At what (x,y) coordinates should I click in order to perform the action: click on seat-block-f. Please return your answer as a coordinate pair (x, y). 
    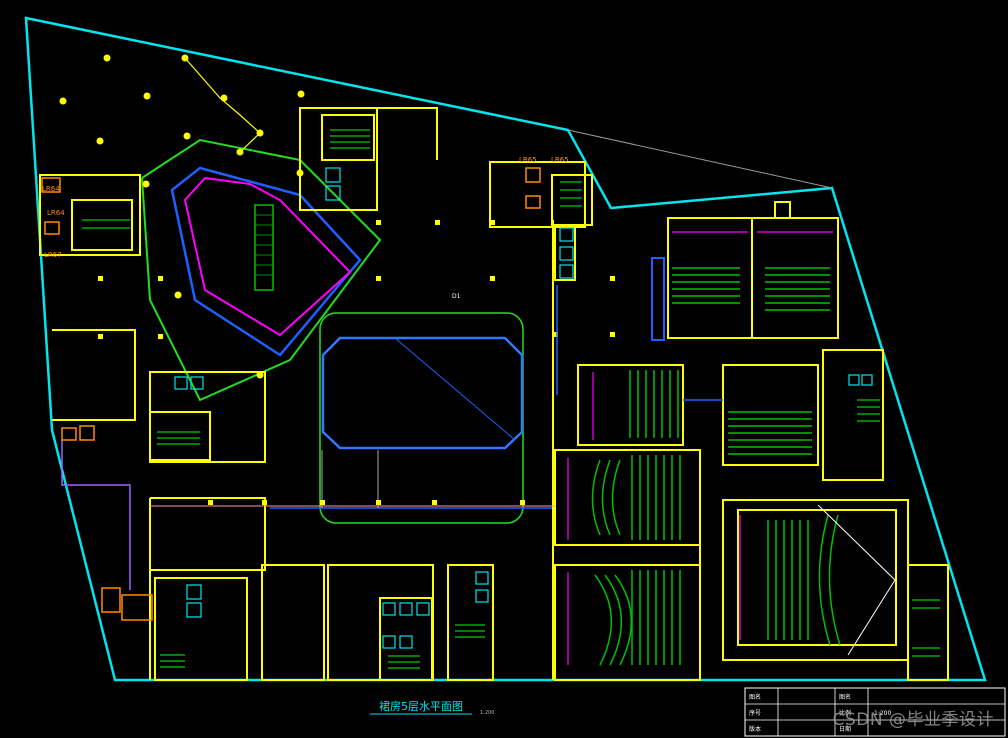
    Looking at the image, I should click on (656, 617).